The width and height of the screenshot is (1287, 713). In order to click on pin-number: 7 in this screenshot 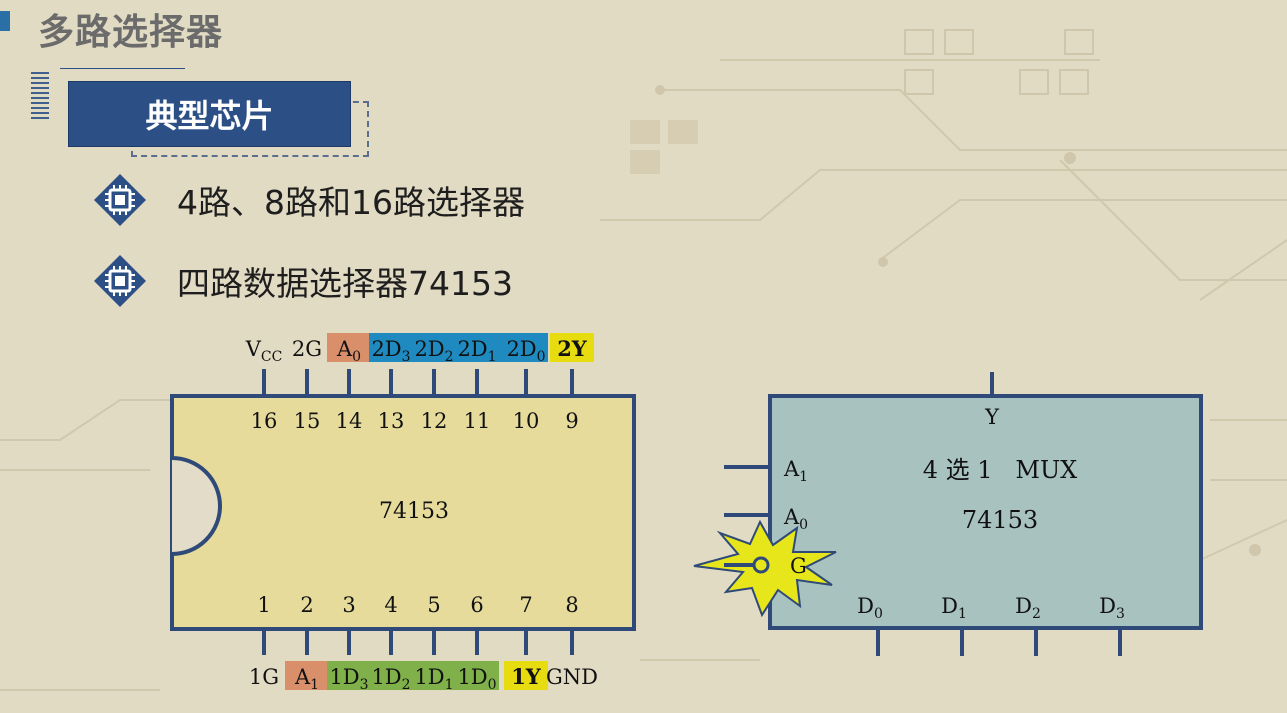, I will do `click(525, 605)`.